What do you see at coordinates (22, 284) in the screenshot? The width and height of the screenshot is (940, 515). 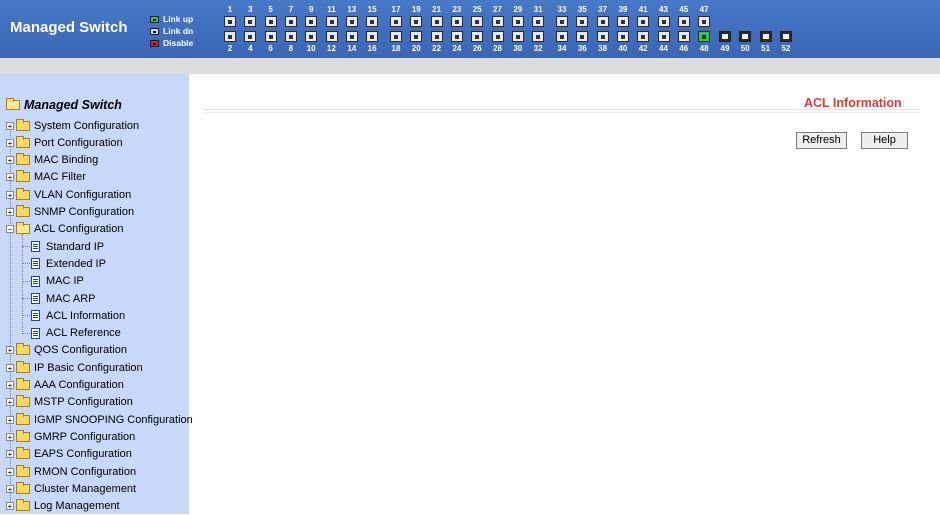 I see `tree-guide-line` at bounding box center [22, 284].